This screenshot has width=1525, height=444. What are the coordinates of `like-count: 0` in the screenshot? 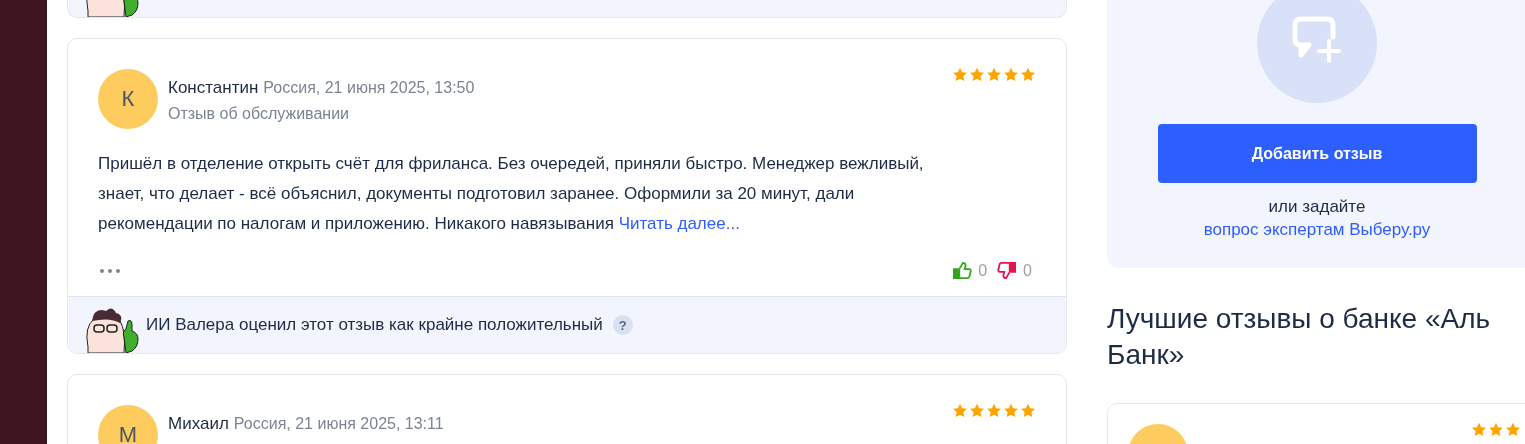 It's located at (983, 270).